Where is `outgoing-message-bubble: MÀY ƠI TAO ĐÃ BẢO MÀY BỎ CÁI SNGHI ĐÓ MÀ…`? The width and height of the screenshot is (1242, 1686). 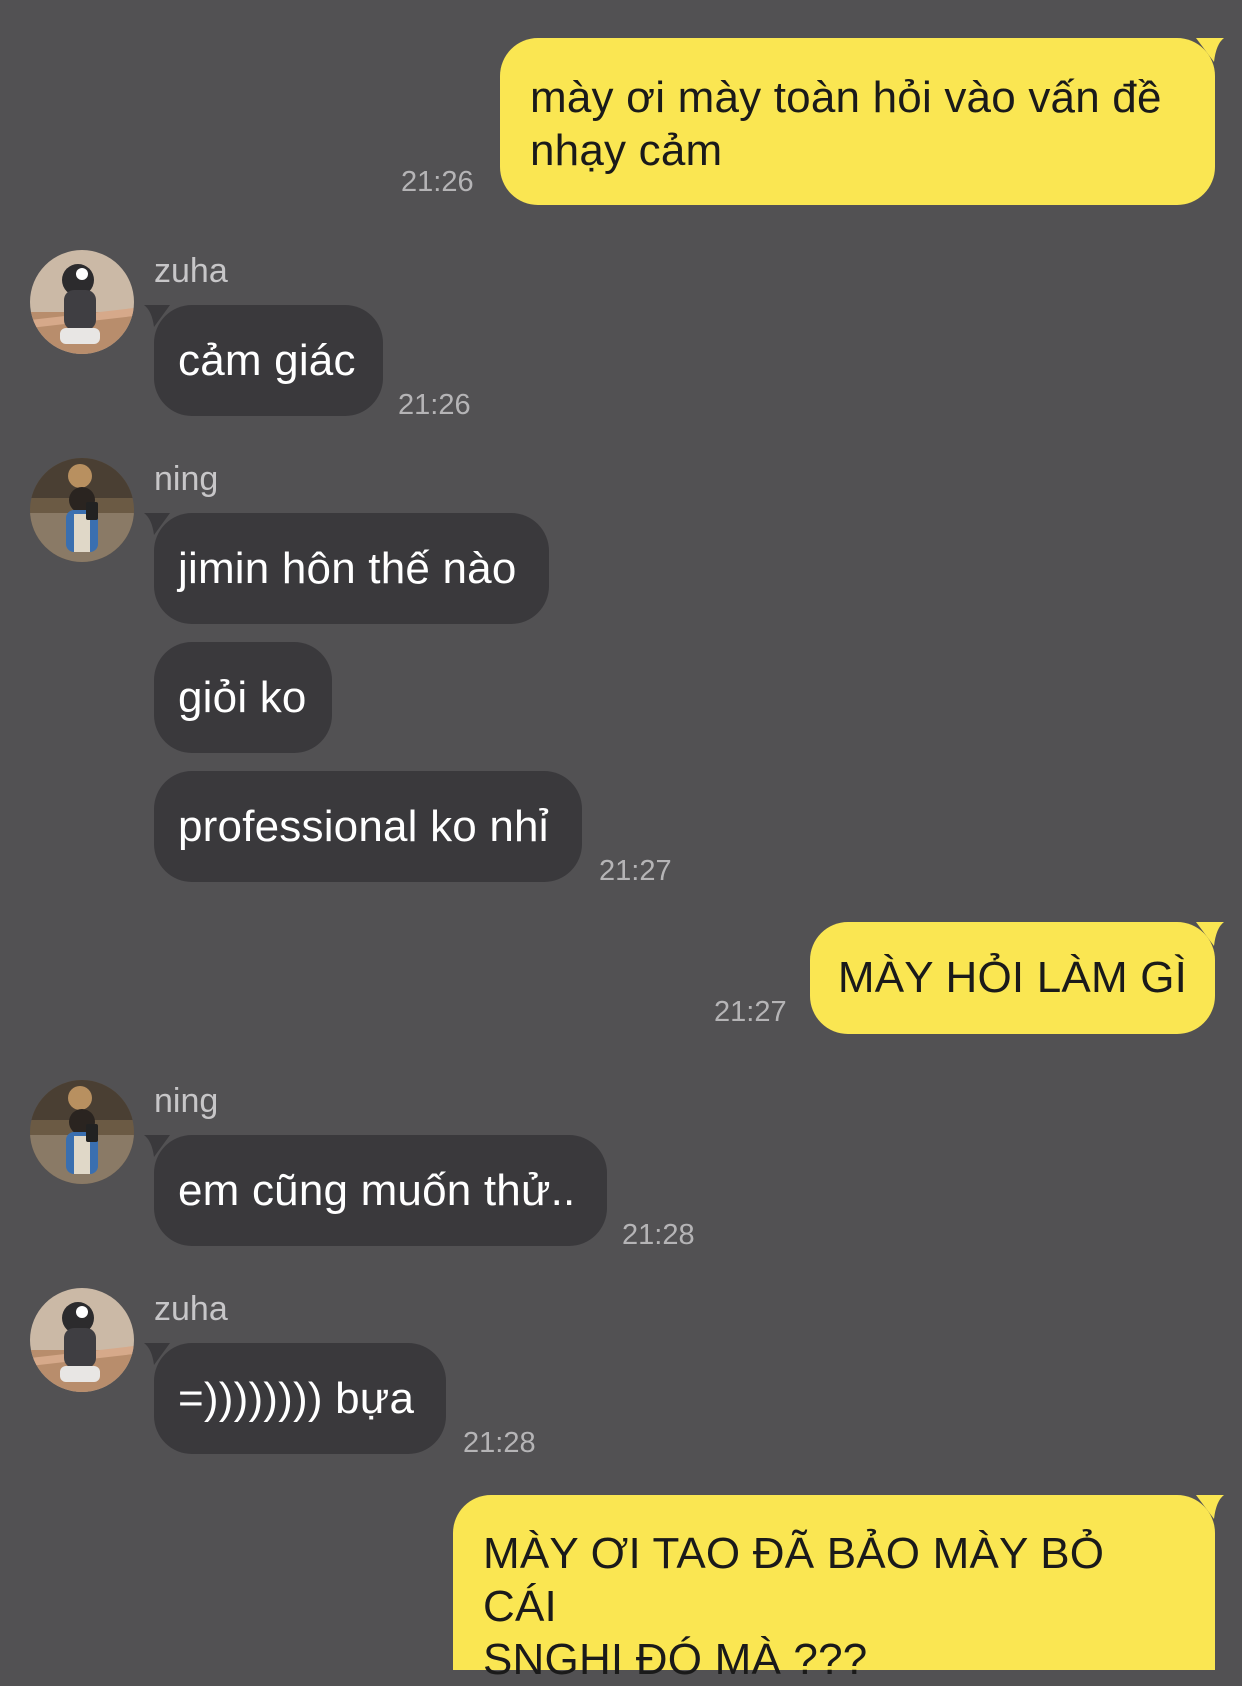
outgoing-message-bubble: MÀY ƠI TAO ĐÃ BẢO MÀY BỎ CÁI SNGHI ĐÓ MÀ… is located at coordinates (834, 1589).